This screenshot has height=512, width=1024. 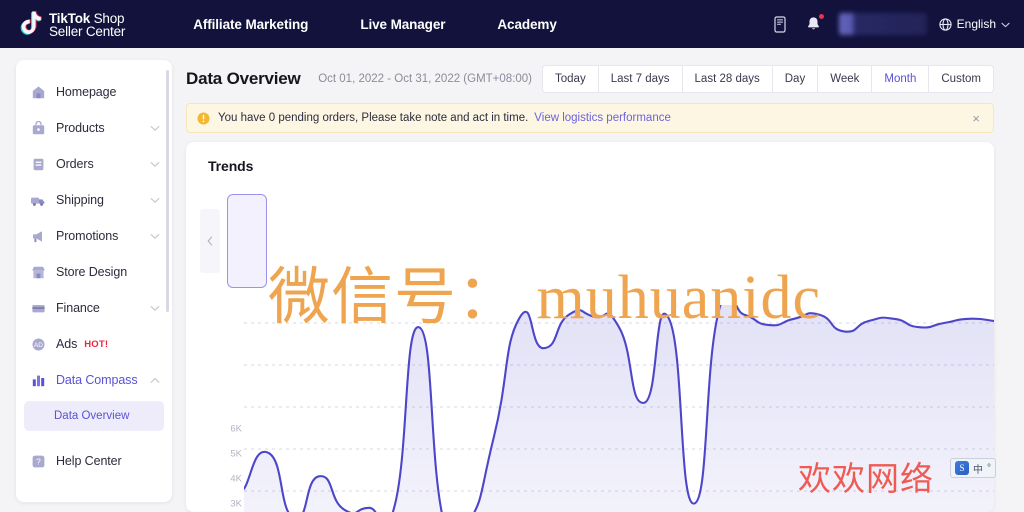 I want to click on range-button-last-28-days: Last 28 days, so click(x=728, y=79).